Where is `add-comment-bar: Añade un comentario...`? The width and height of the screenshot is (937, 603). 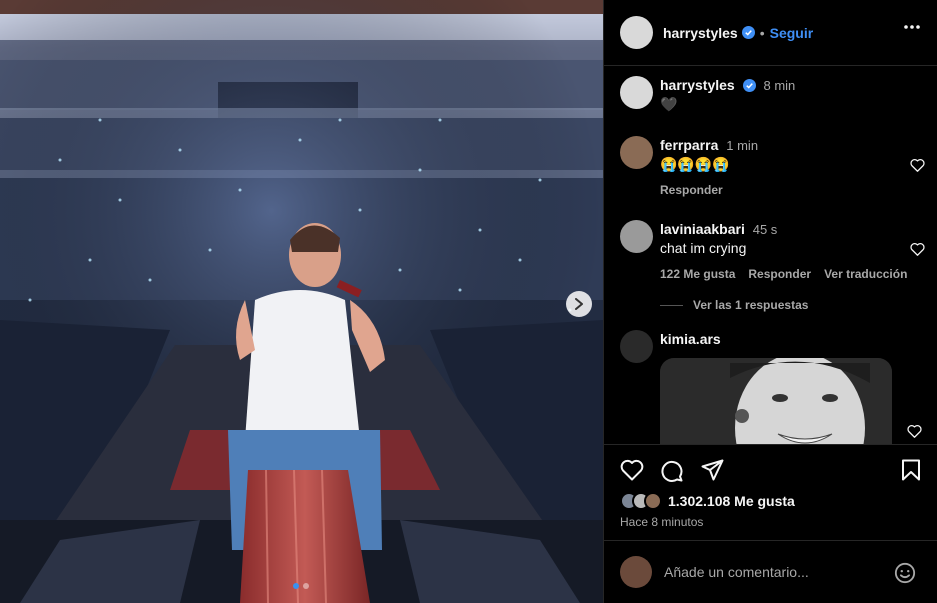
add-comment-bar: Añade un comentario... is located at coordinates (770, 571).